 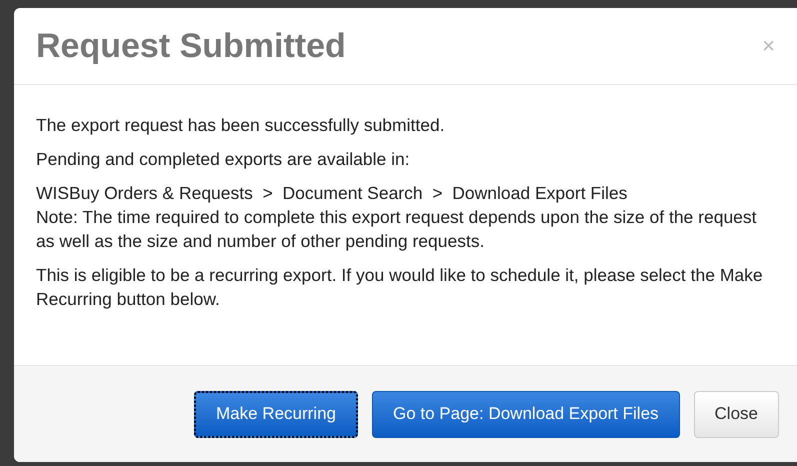 I want to click on message-text: The export request has been successfully submitted., so click(x=241, y=125).